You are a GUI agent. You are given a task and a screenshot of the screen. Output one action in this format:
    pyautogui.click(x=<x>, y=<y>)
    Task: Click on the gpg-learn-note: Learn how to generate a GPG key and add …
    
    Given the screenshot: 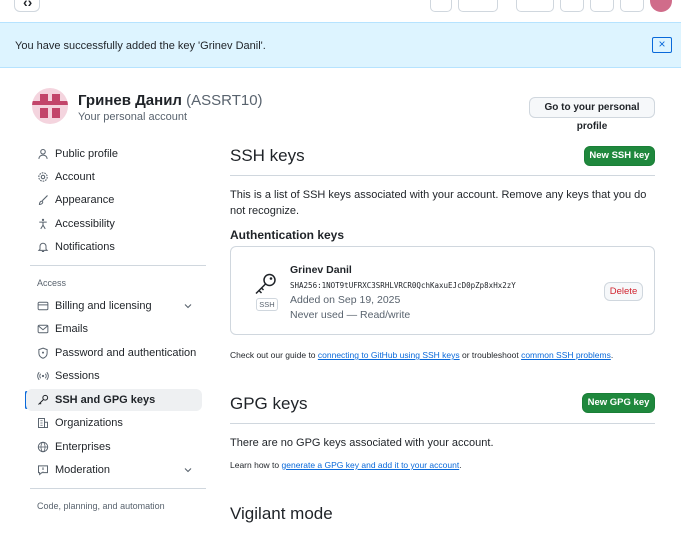 What is the action you would take?
    pyautogui.click(x=346, y=465)
    